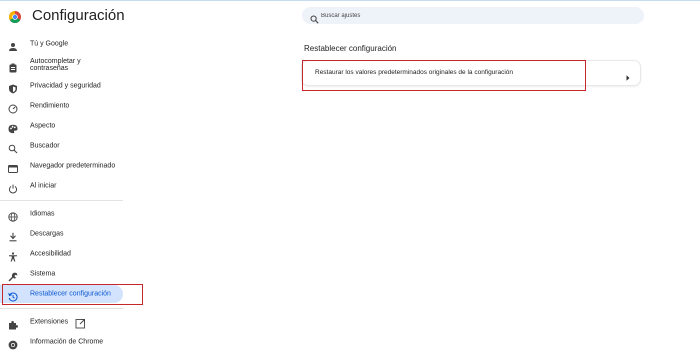  What do you see at coordinates (65, 86) in the screenshot?
I see `sidebar-item-label: Privacidad y seguridad` at bounding box center [65, 86].